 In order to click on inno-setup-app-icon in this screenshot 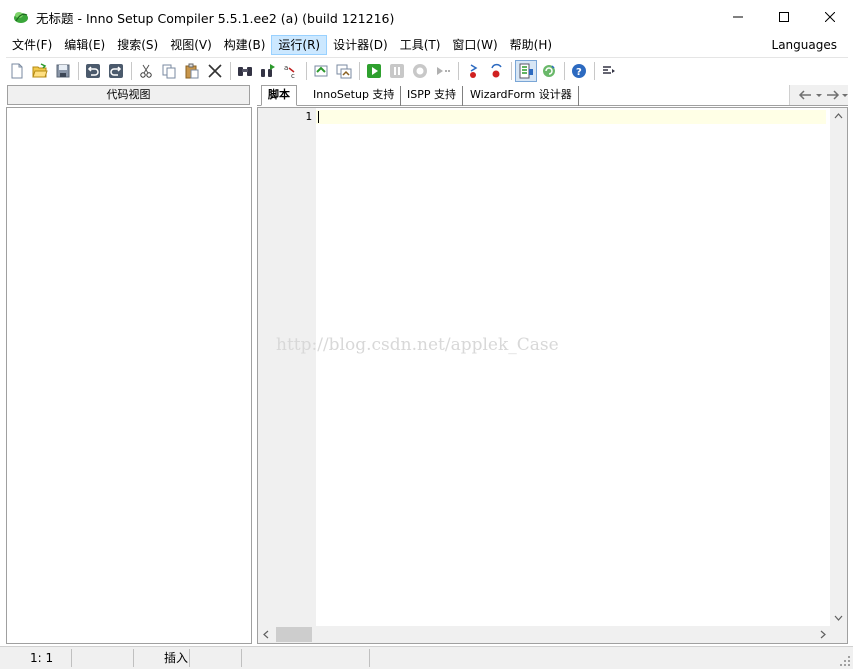, I will do `click(21, 17)`.